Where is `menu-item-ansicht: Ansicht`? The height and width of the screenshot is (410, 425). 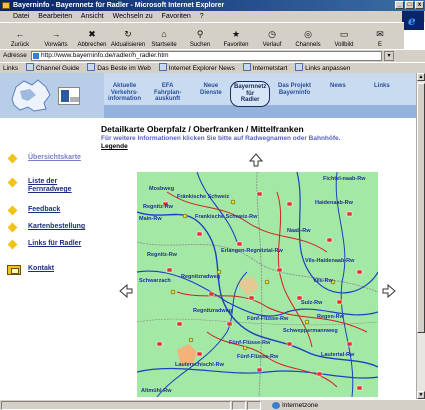
menu-item-ansicht: Ansicht is located at coordinates (92, 16).